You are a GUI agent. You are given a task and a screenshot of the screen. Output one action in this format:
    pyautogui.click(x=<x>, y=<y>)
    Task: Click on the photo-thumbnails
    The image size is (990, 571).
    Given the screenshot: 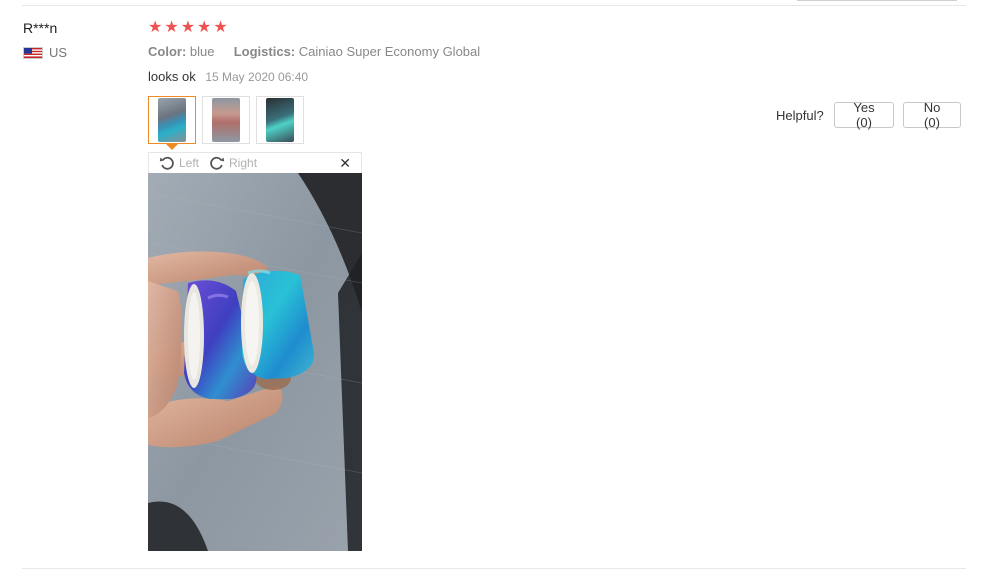 What is the action you would take?
    pyautogui.click(x=226, y=120)
    